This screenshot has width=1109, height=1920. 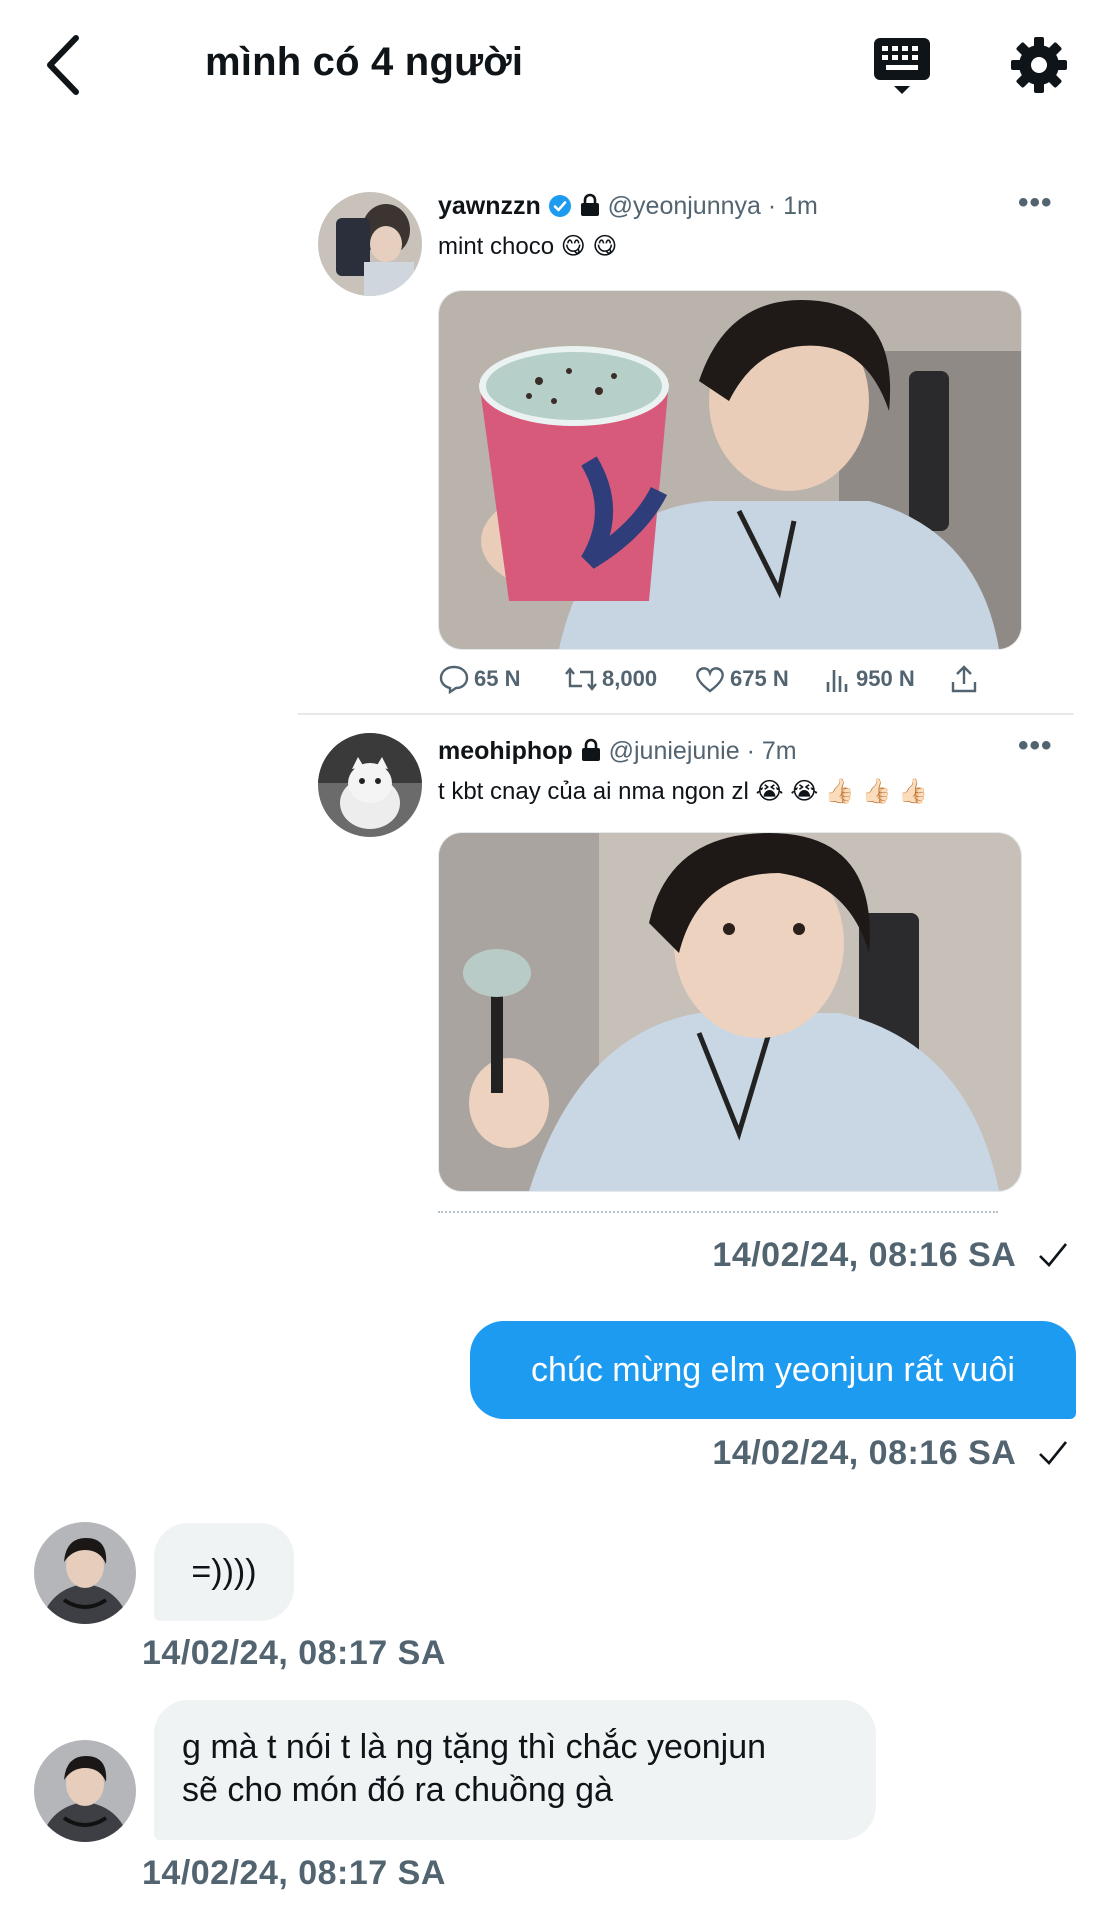 I want to click on tweet-header: meohiphop @juniejunie · 7m, so click(x=617, y=751).